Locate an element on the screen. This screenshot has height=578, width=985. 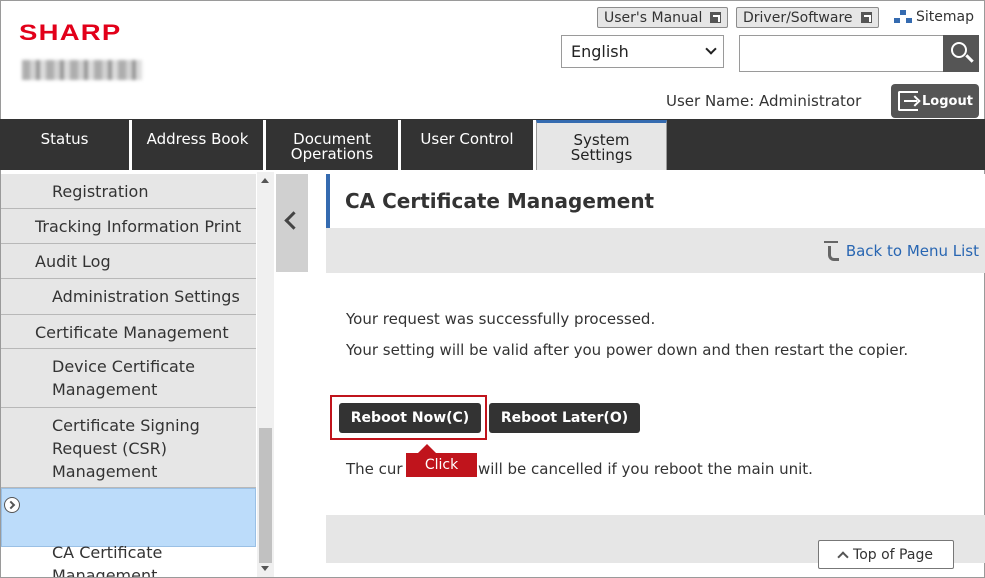
top-of-page-label: Top of Page is located at coordinates (893, 554).